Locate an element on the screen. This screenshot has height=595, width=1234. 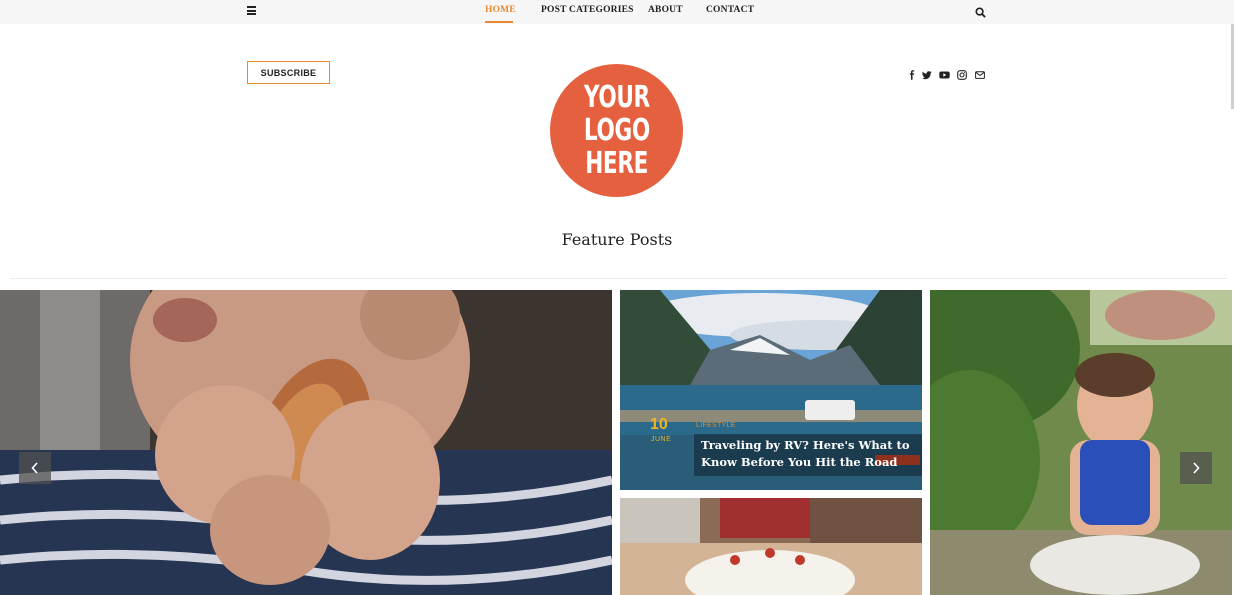
facebook-icon is located at coordinates (912, 76).